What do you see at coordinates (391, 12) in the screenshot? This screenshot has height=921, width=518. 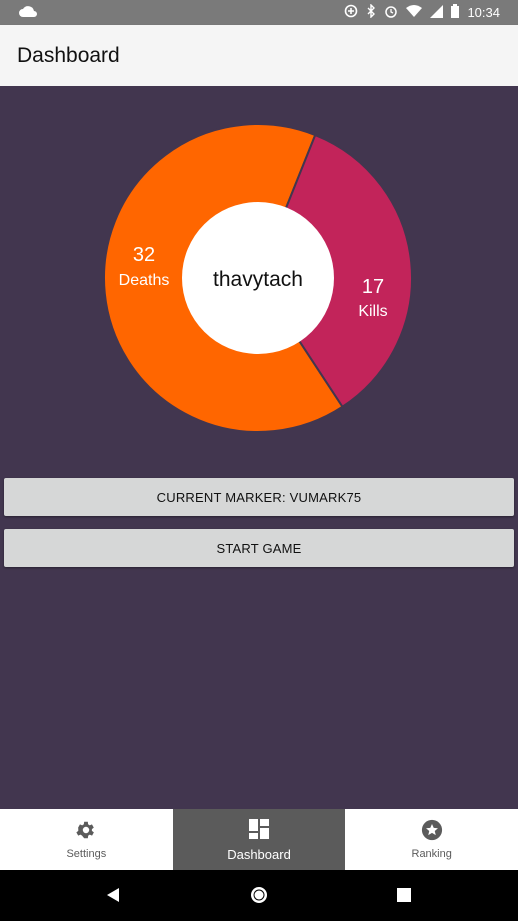 I see `alarm-icon` at bounding box center [391, 12].